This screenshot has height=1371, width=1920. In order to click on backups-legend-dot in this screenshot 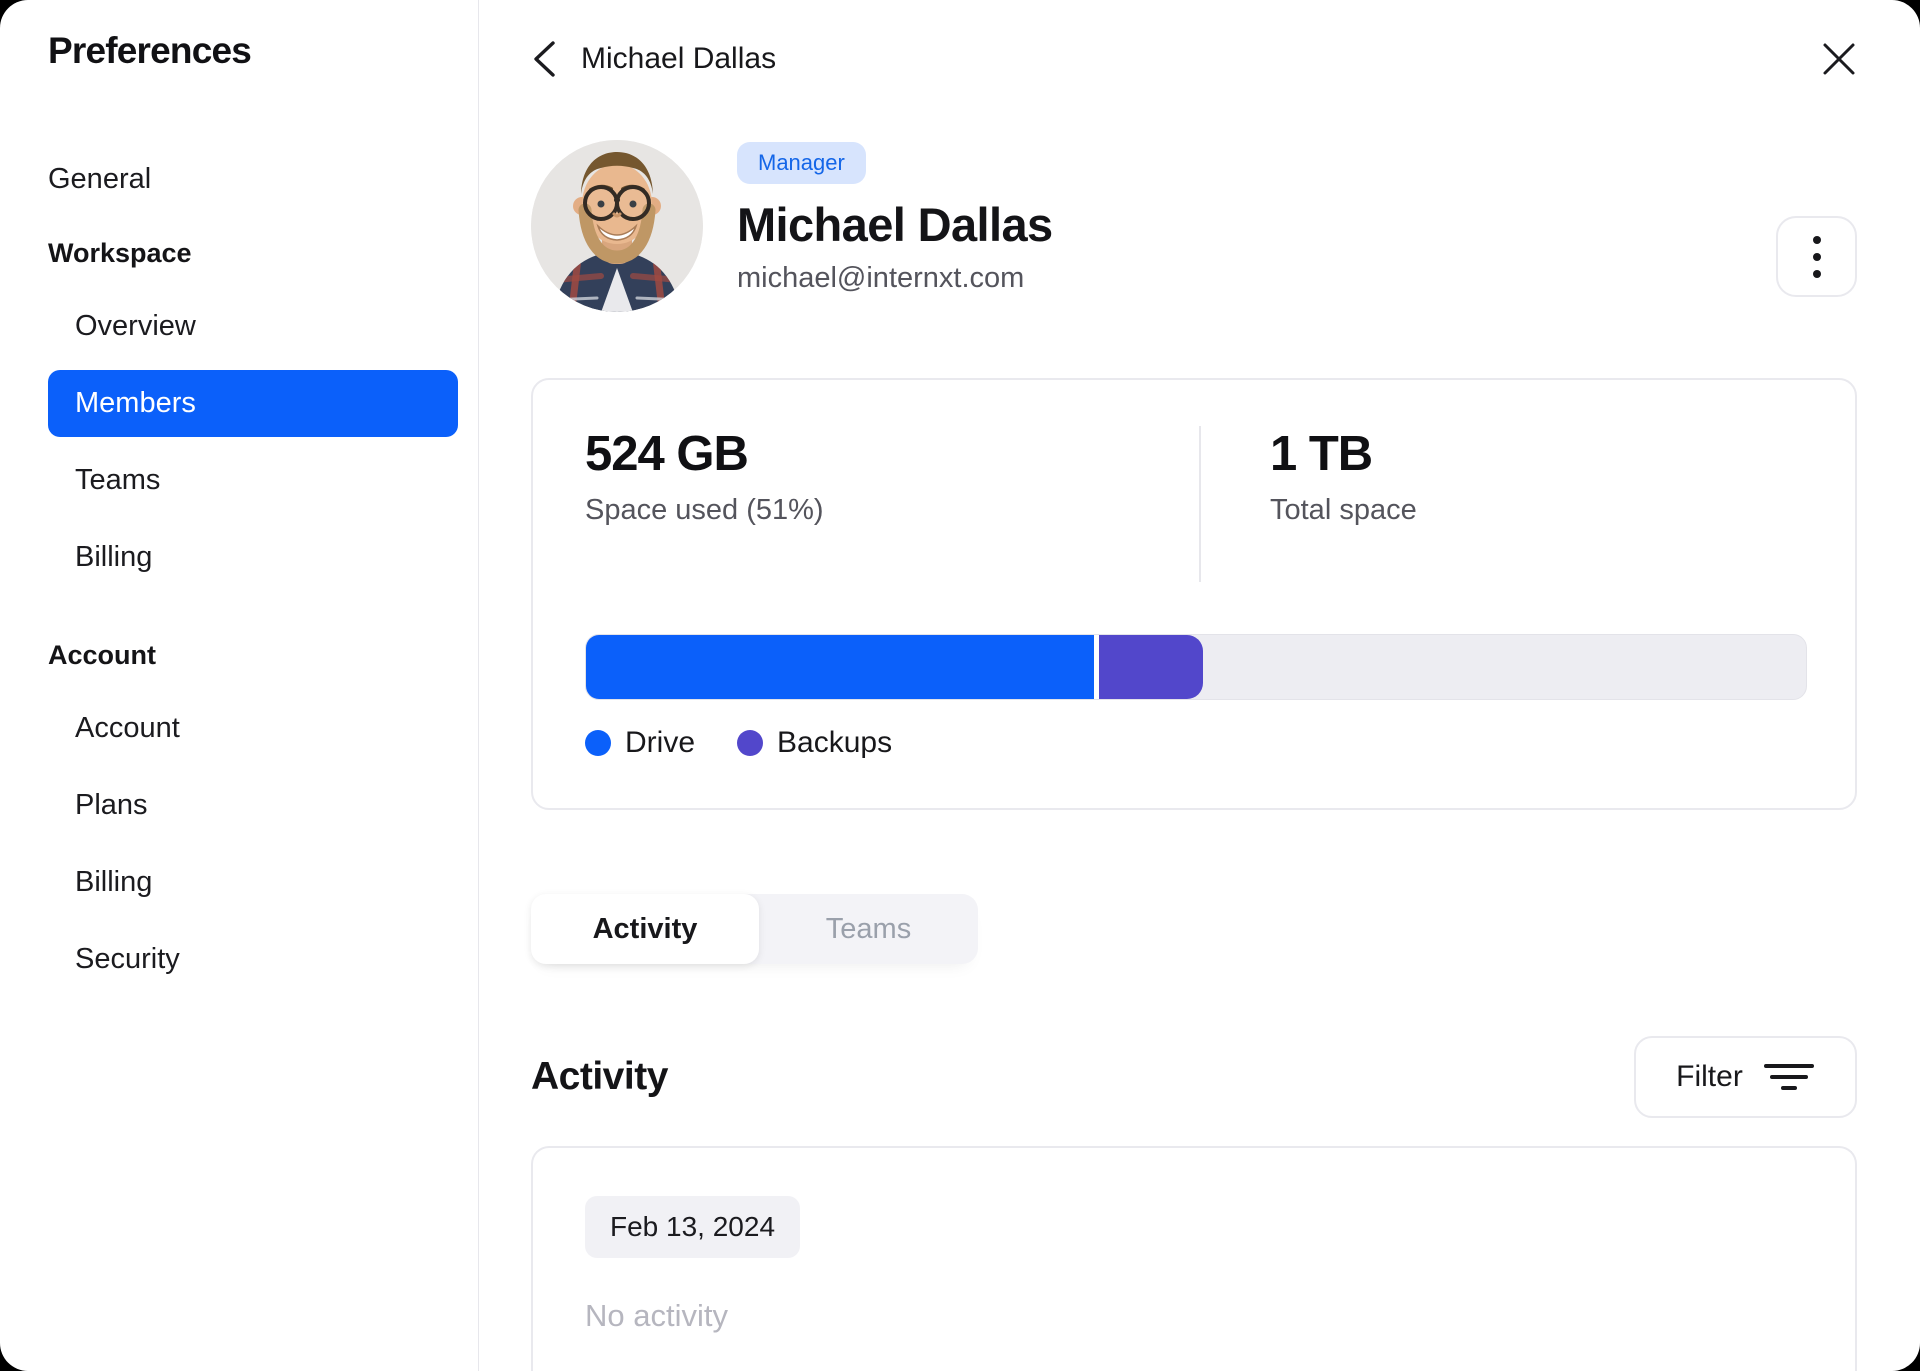, I will do `click(750, 743)`.